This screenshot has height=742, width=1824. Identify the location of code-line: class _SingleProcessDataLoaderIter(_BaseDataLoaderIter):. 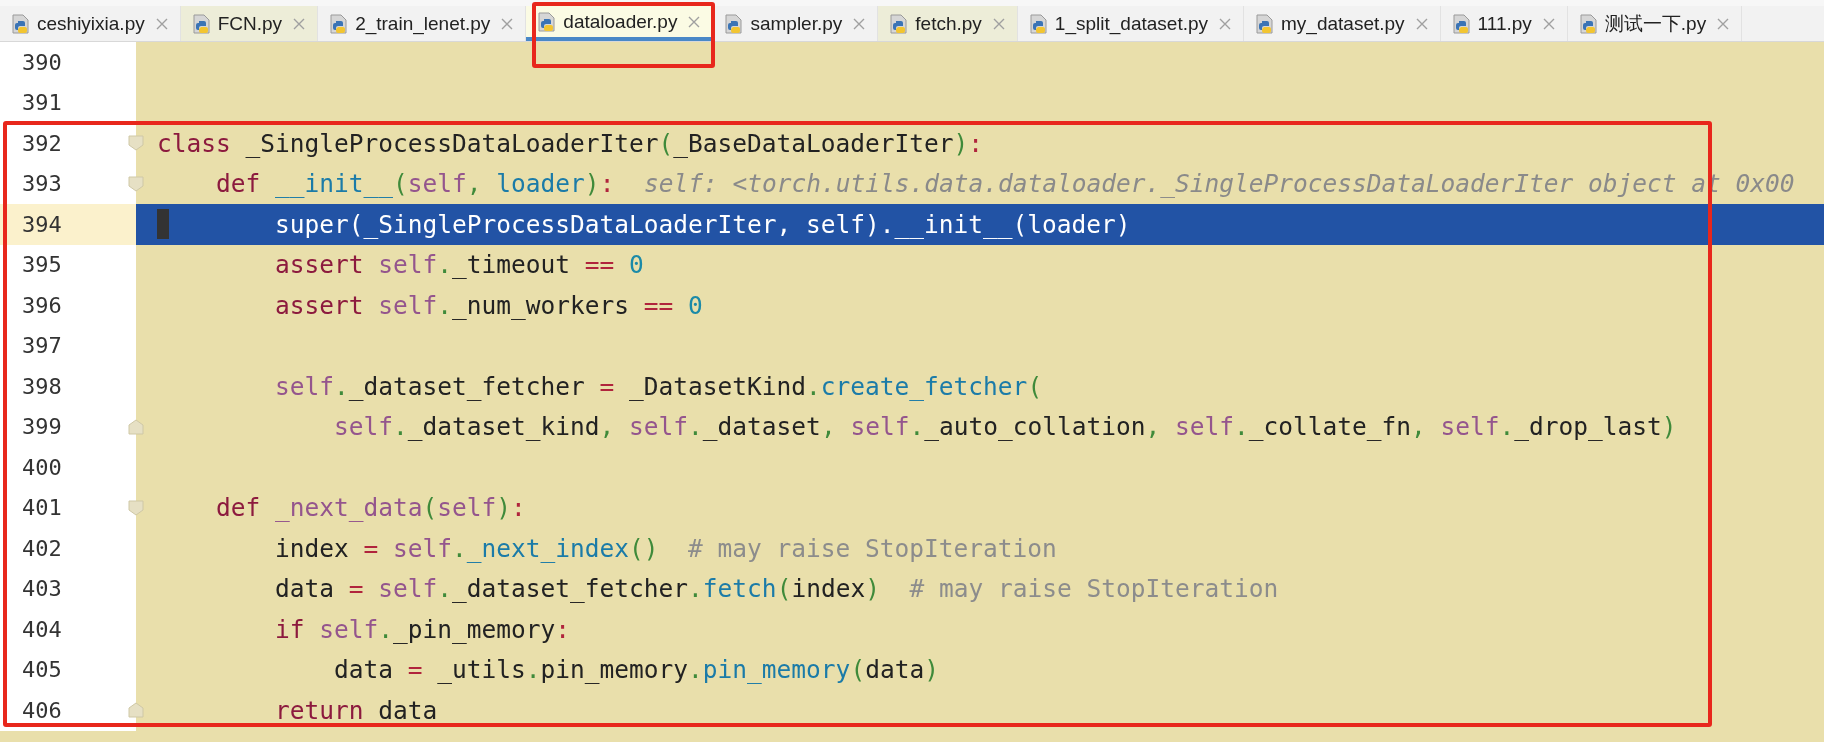
(570, 143).